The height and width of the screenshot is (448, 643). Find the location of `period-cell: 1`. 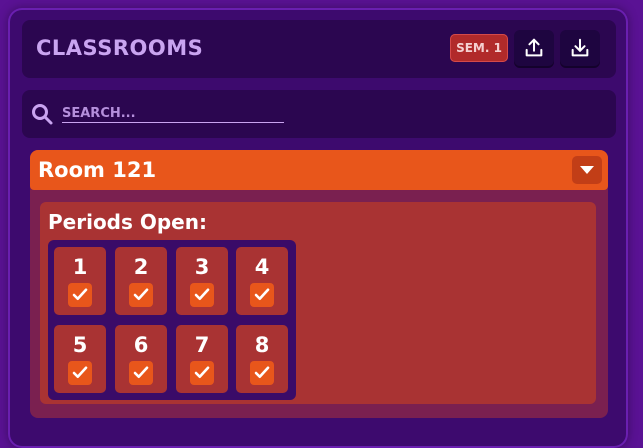

period-cell: 1 is located at coordinates (80, 281).